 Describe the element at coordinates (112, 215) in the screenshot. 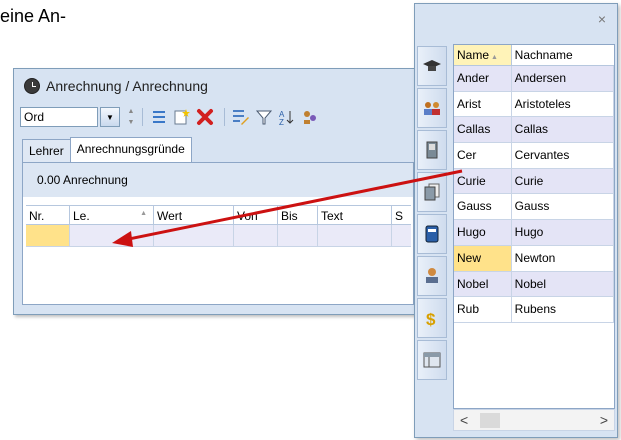

I see `col-header-le: Le. ▲` at that location.